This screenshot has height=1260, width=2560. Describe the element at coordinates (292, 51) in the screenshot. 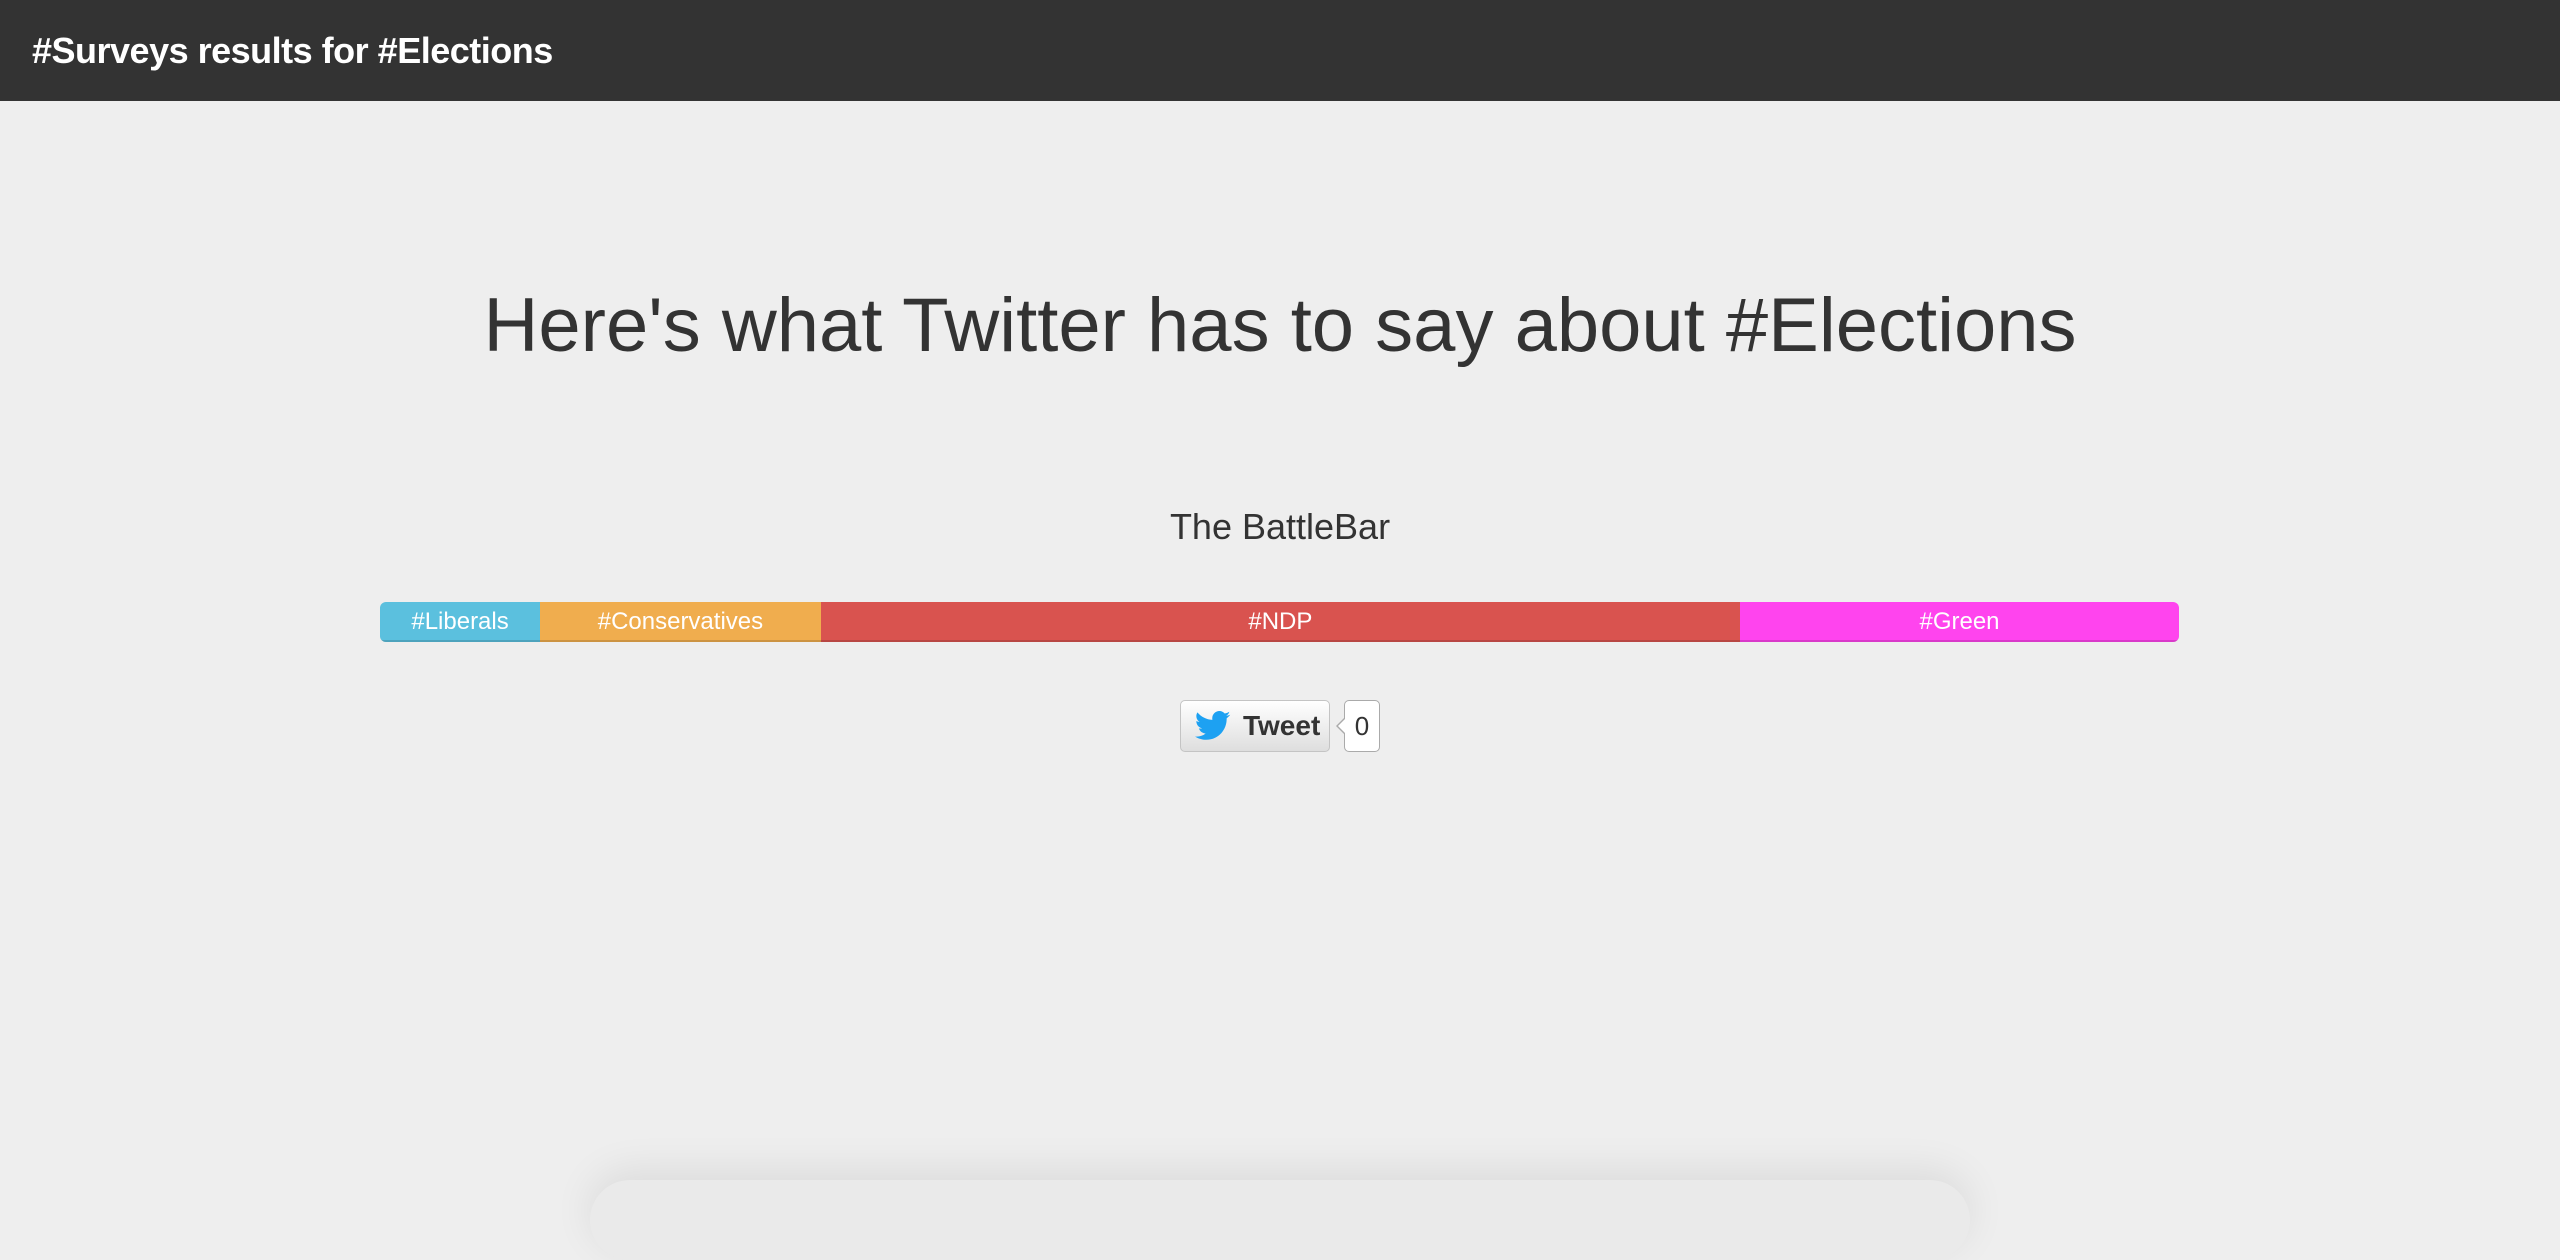

I see `navbar-brand: #Surveys results for #Elections` at that location.